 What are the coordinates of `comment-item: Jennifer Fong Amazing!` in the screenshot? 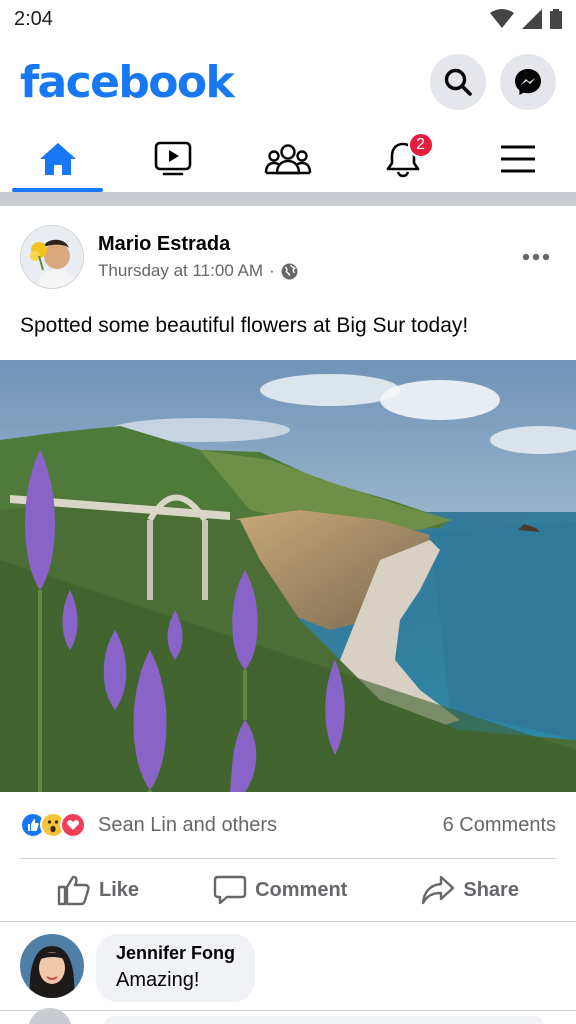 It's located at (288, 966).